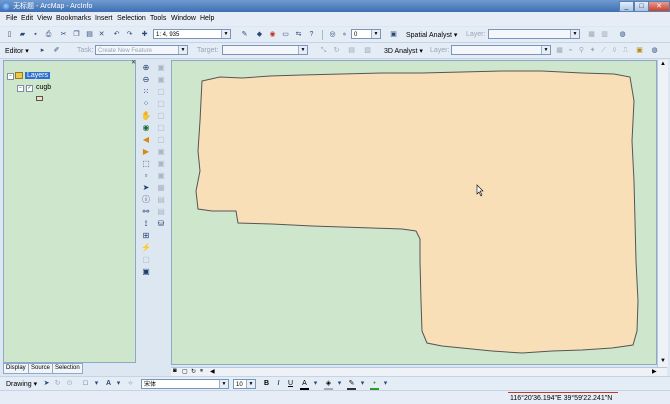  What do you see at coordinates (46, 383) in the screenshot?
I see `select-elements-arrow-icon: ➤` at bounding box center [46, 383].